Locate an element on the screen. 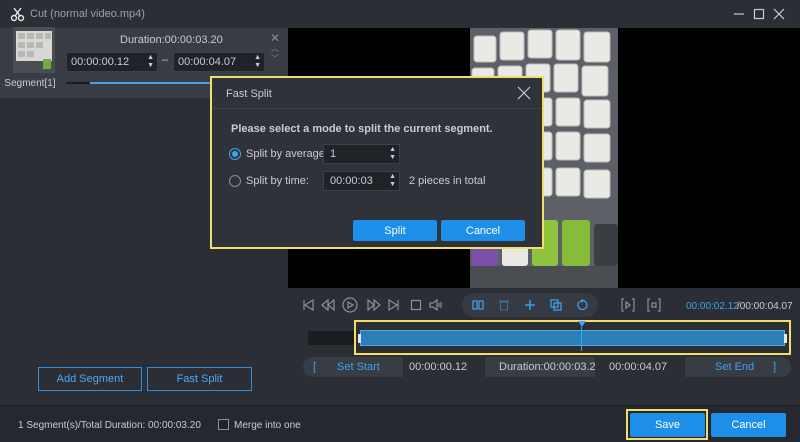 Image resolution: width=800 pixels, height=442 pixels. stop-icon is located at coordinates (416, 305).